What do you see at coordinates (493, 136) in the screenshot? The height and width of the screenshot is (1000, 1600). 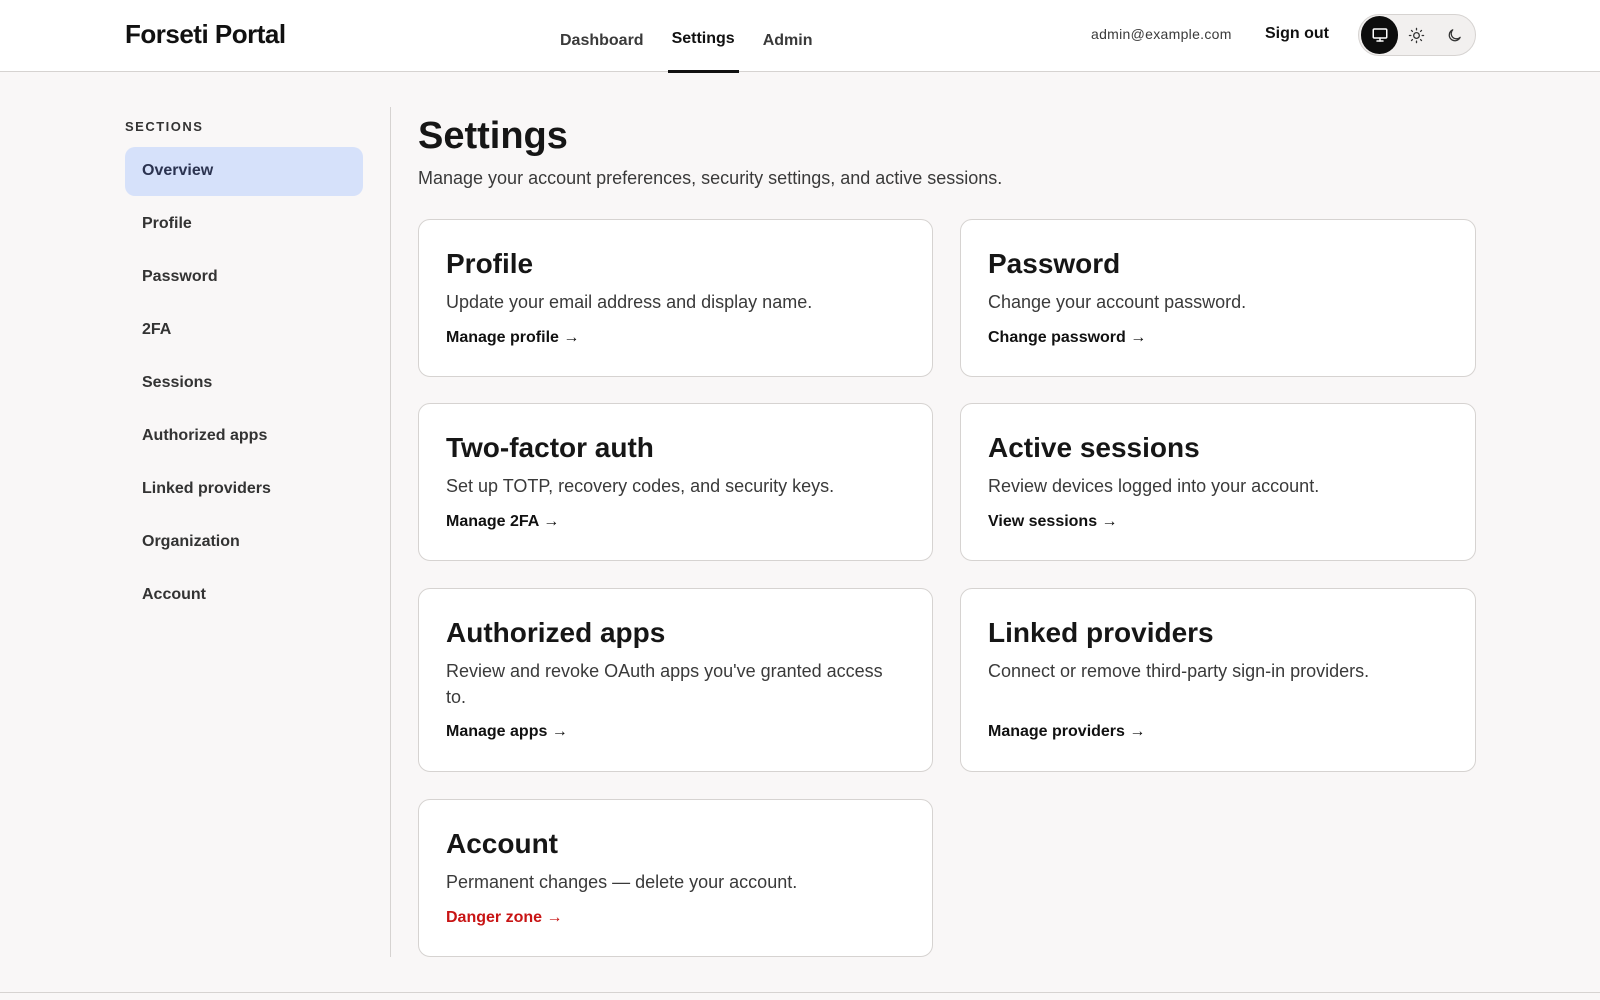 I see `page-title: Settings` at bounding box center [493, 136].